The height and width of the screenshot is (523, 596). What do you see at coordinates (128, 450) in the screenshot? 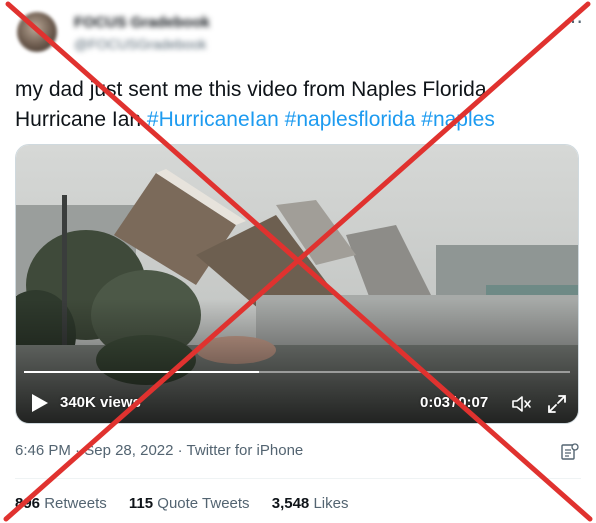
I see `tweet-date: Sep 28, 2022` at bounding box center [128, 450].